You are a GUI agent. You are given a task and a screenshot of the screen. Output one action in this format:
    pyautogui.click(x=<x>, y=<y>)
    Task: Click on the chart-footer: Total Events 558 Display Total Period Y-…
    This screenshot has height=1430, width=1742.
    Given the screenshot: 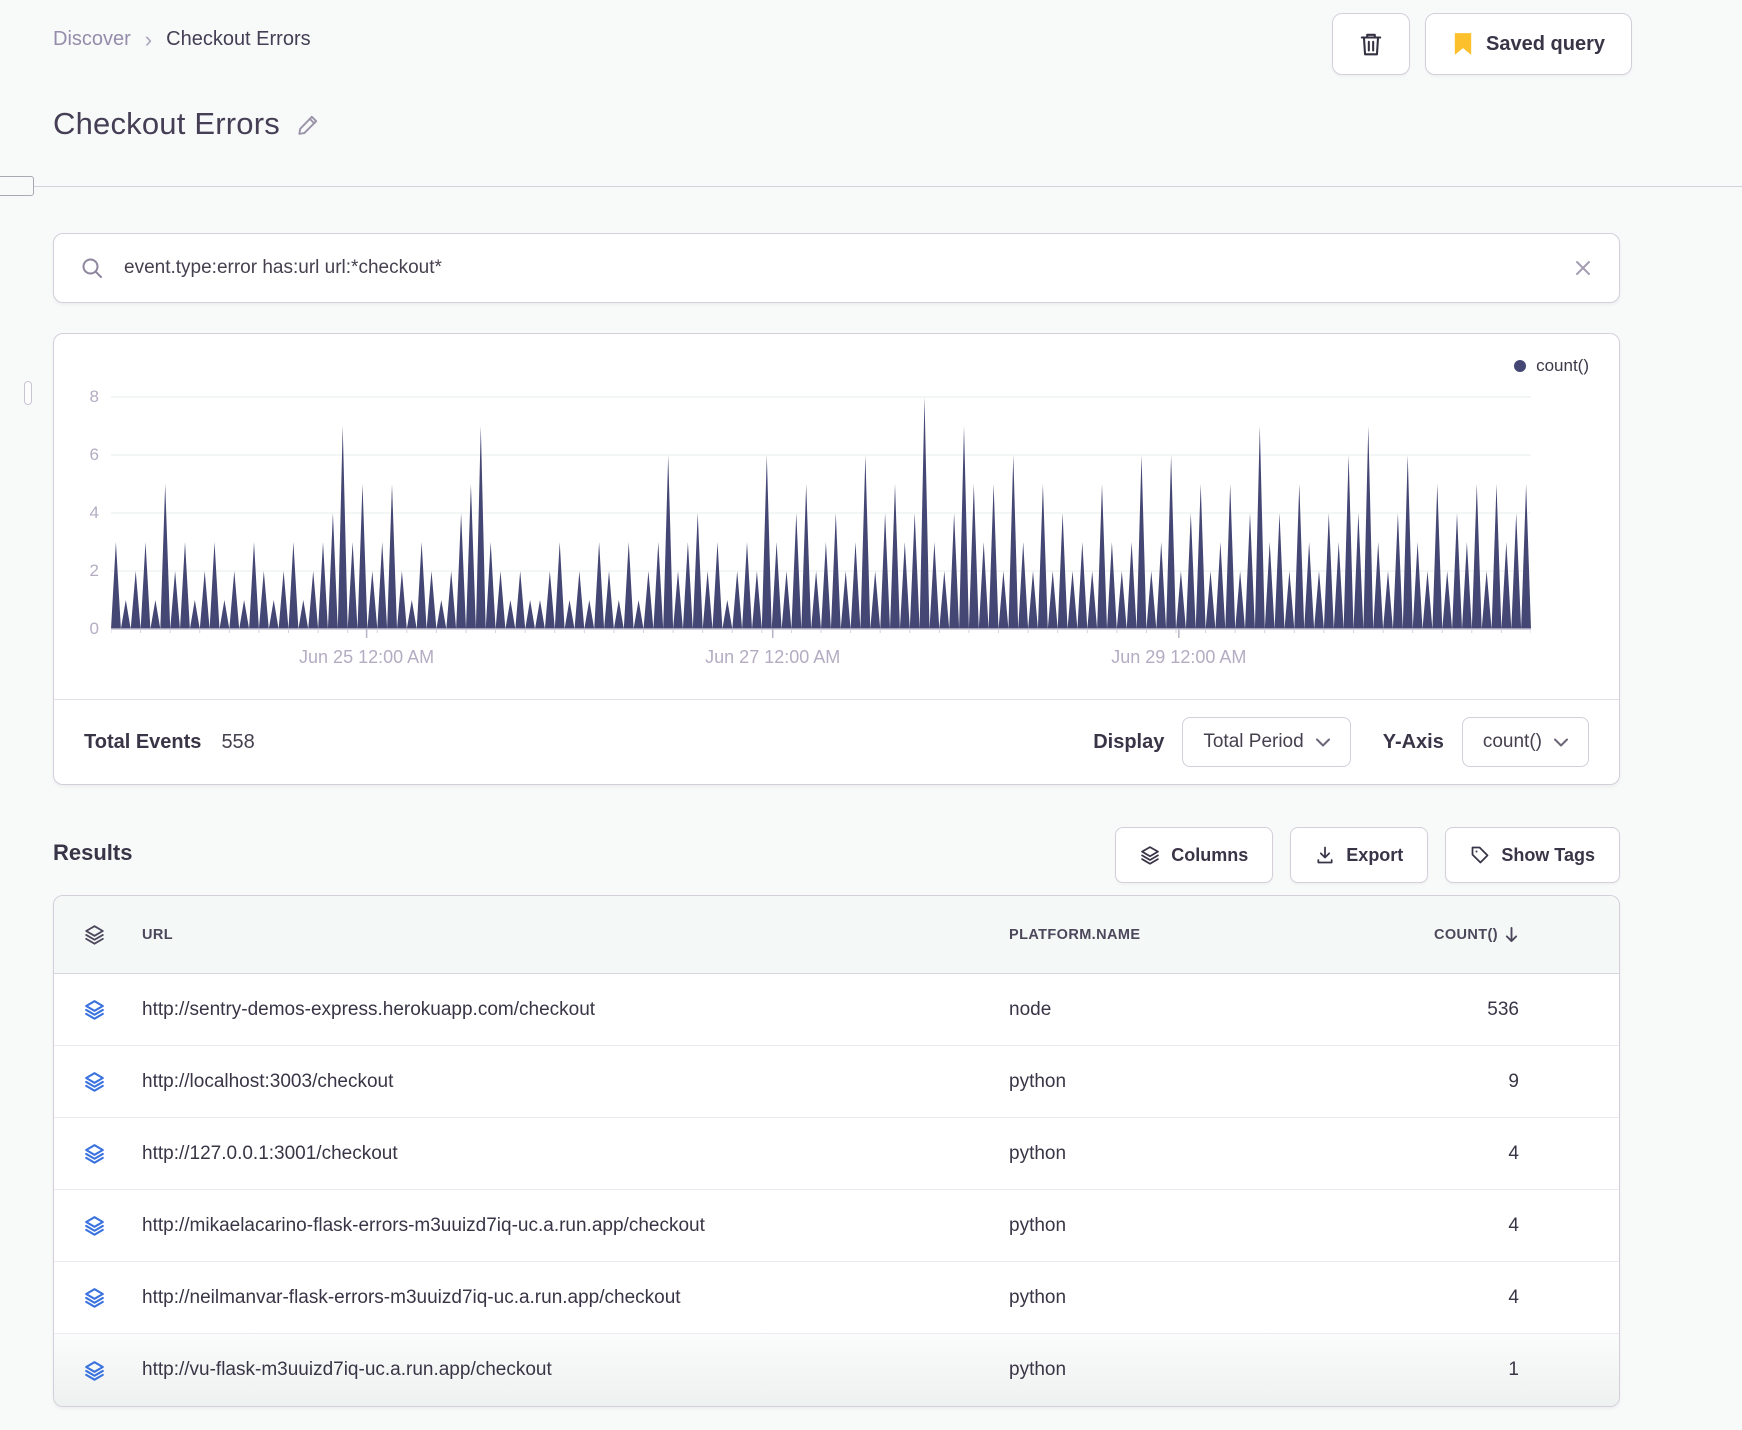 What is the action you would take?
    pyautogui.click(x=836, y=741)
    